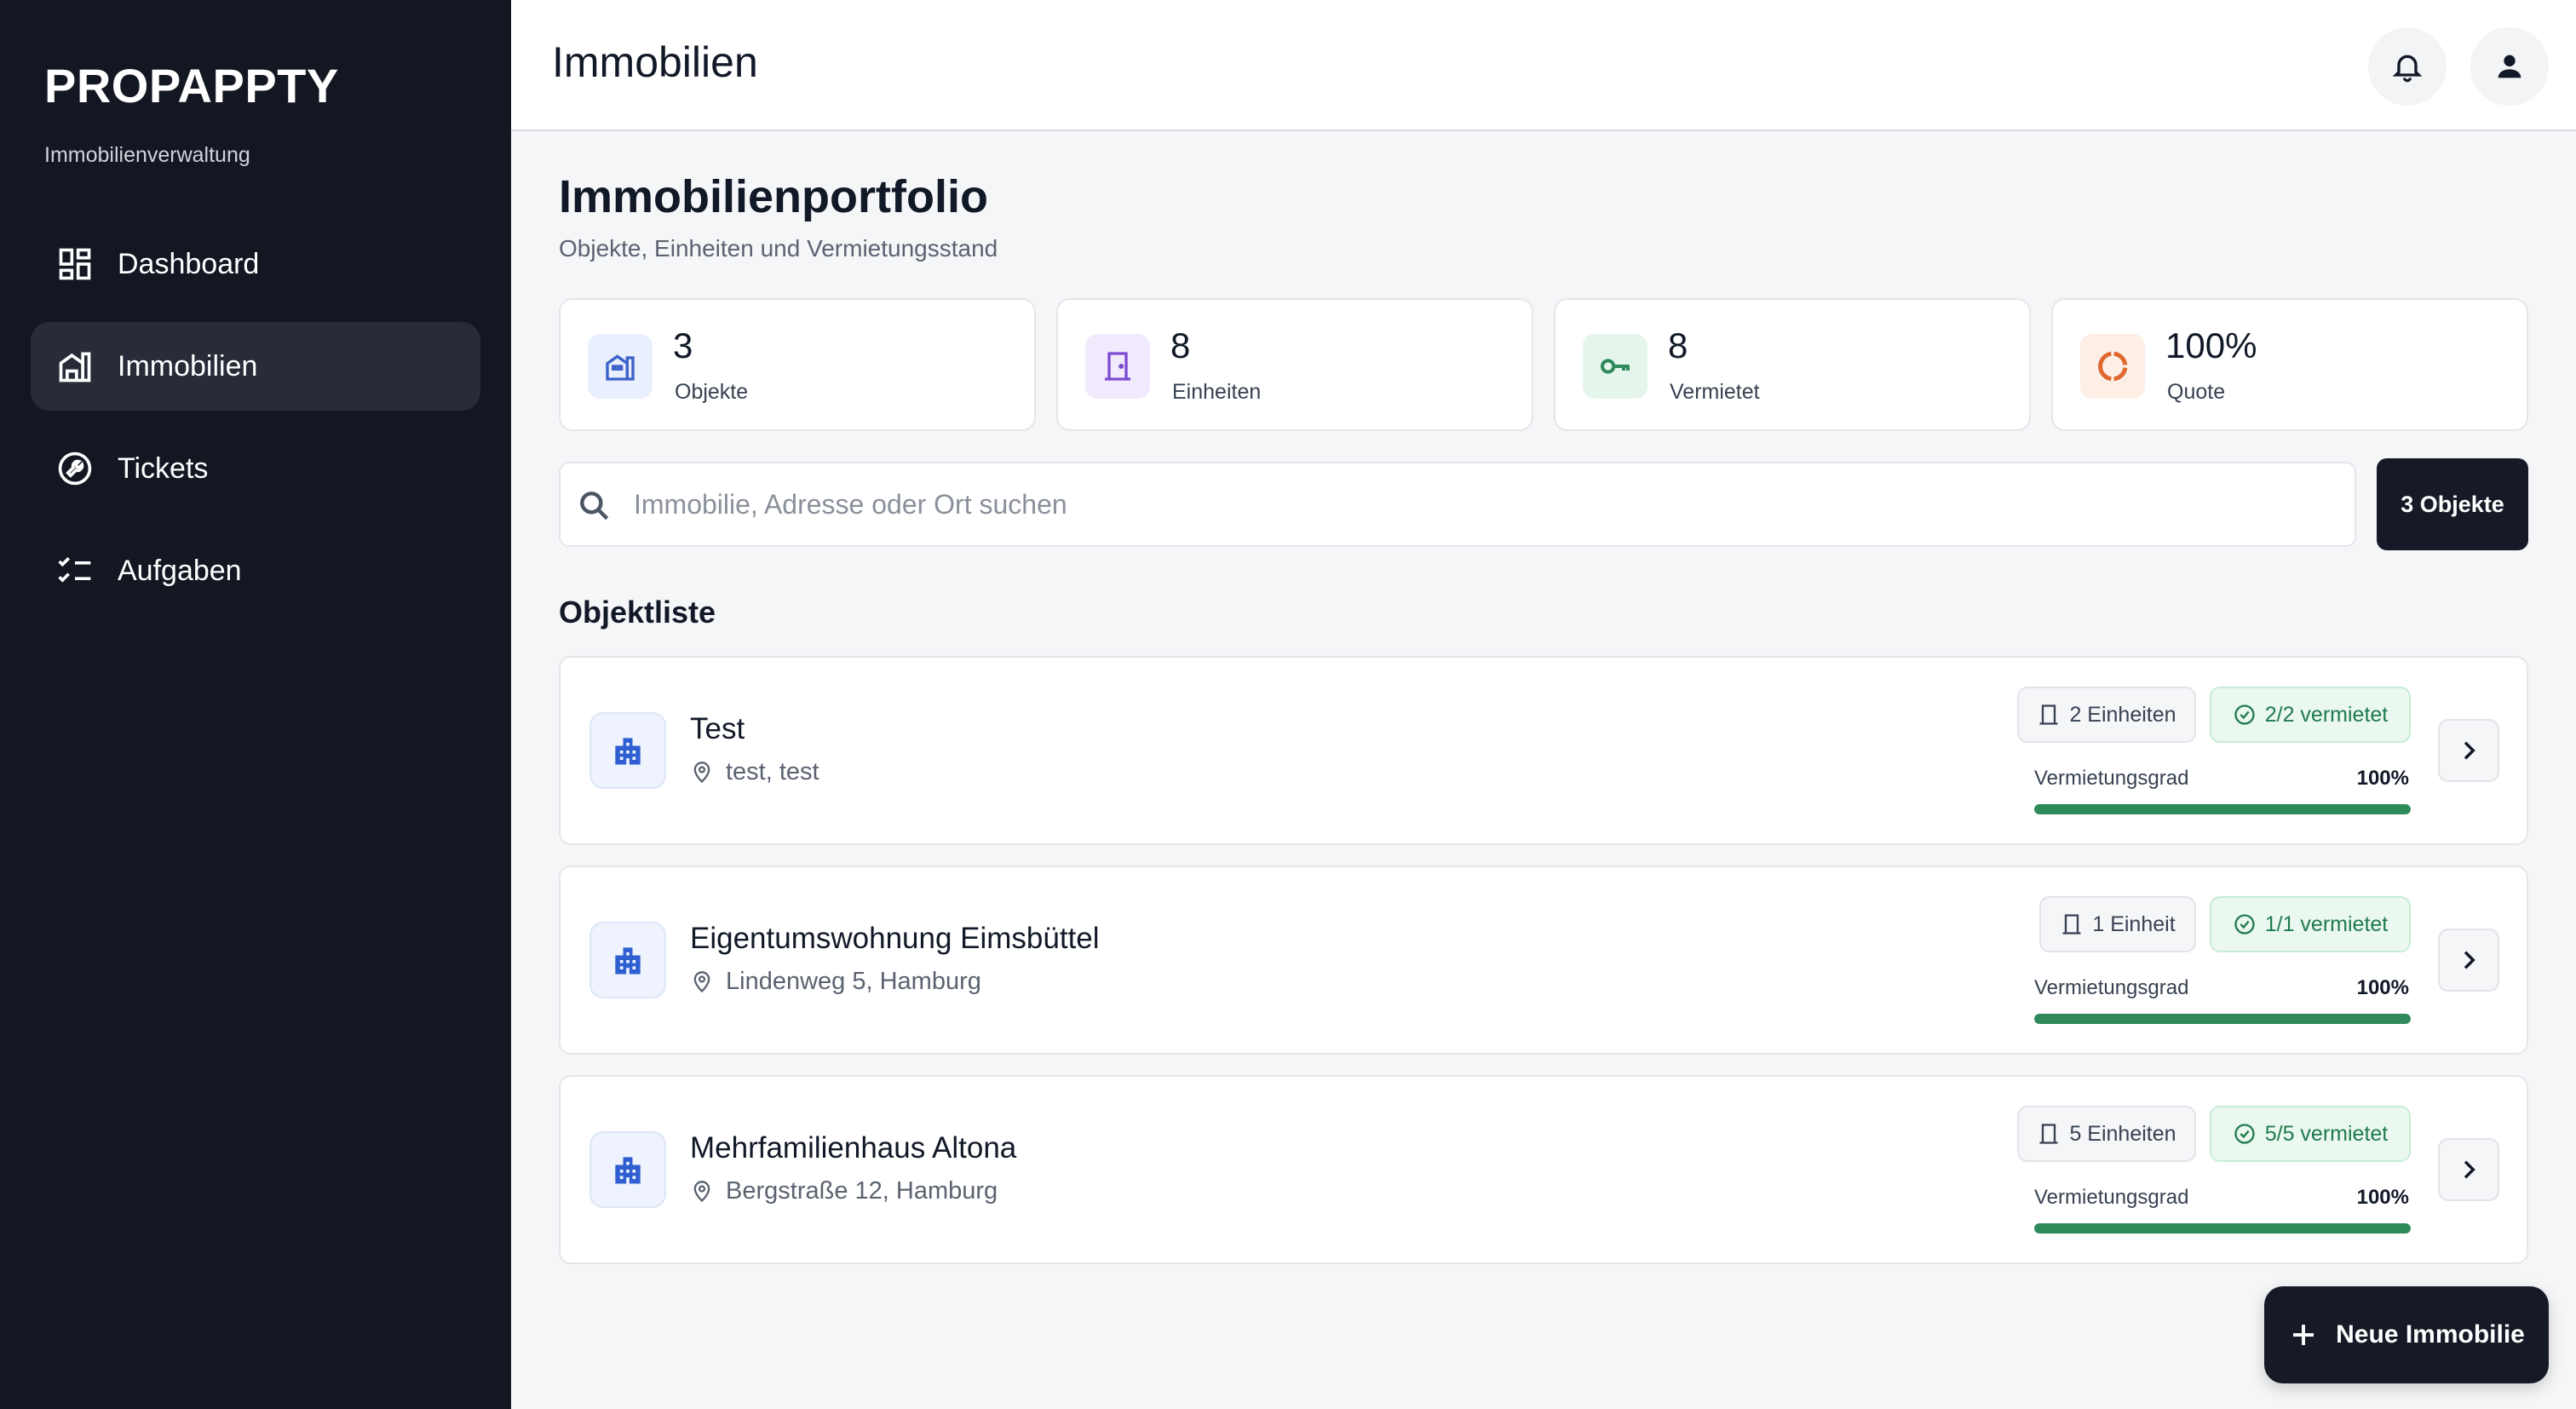 Image resolution: width=2576 pixels, height=1409 pixels. Describe the element at coordinates (2123, 1133) in the screenshot. I see `units-badge-label: 5 Einheiten` at that location.